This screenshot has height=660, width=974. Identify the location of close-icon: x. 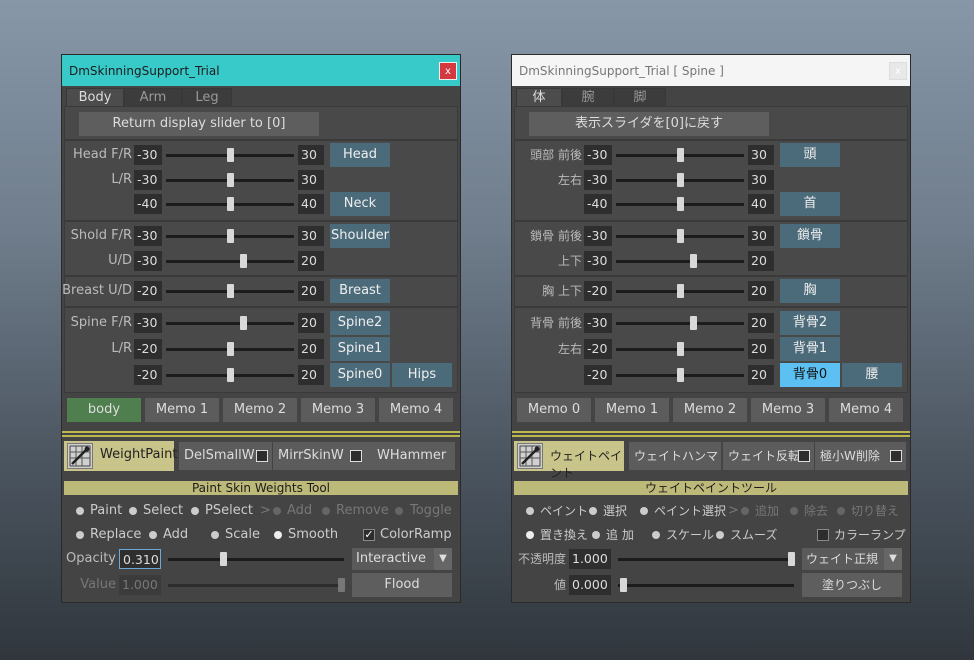
(448, 71).